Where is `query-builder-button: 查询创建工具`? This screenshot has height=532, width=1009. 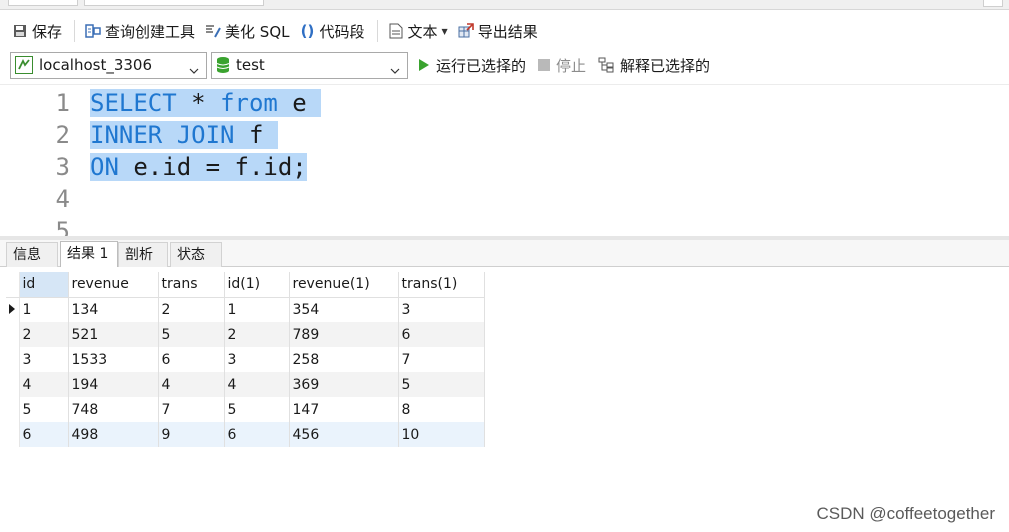 query-builder-button: 查询创建工具 is located at coordinates (140, 31).